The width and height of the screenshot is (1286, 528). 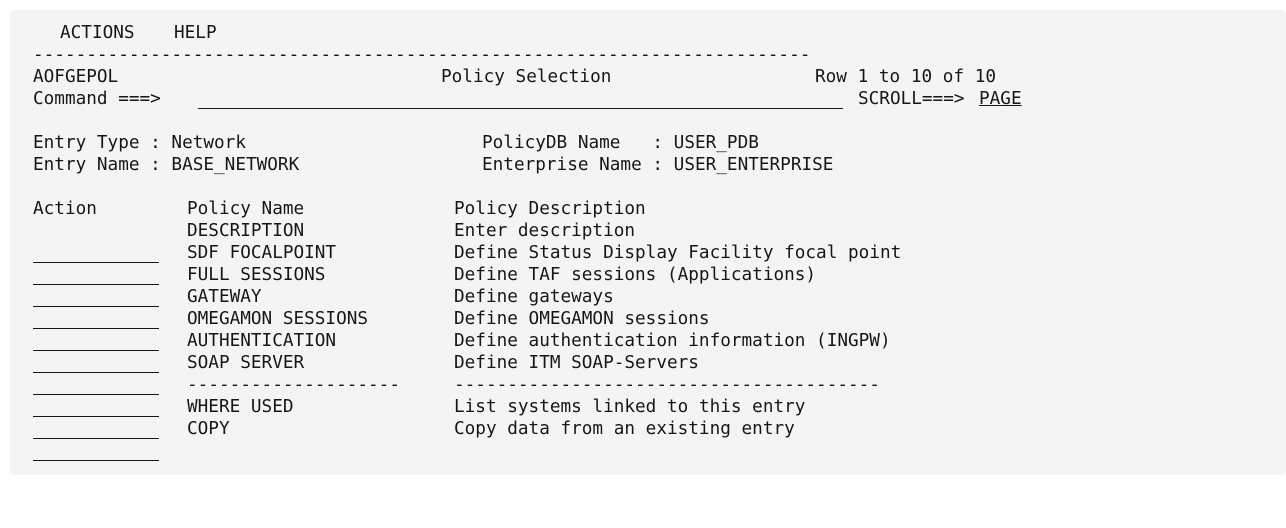 What do you see at coordinates (246, 209) in the screenshot?
I see `header-policy-name: Policy Name` at bounding box center [246, 209].